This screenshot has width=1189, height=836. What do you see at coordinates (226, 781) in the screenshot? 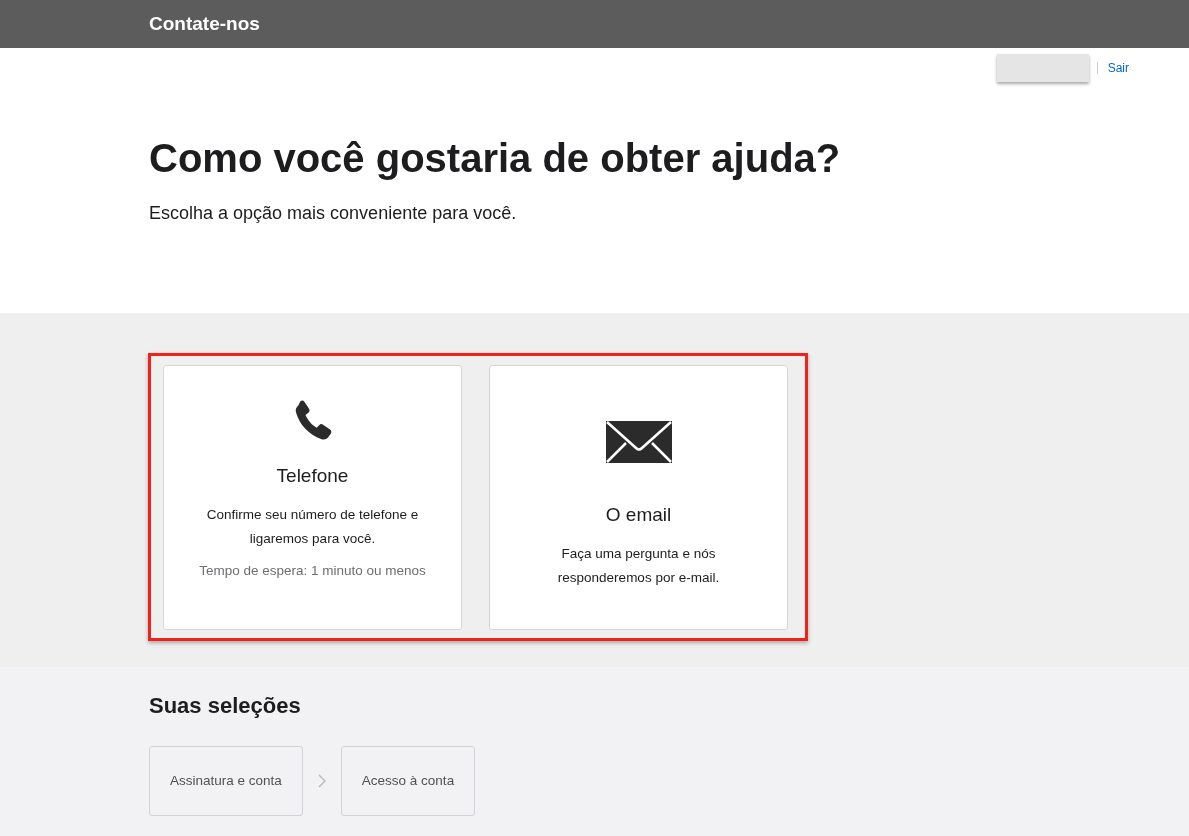
I see `selection-step: Assinatura e conta` at bounding box center [226, 781].